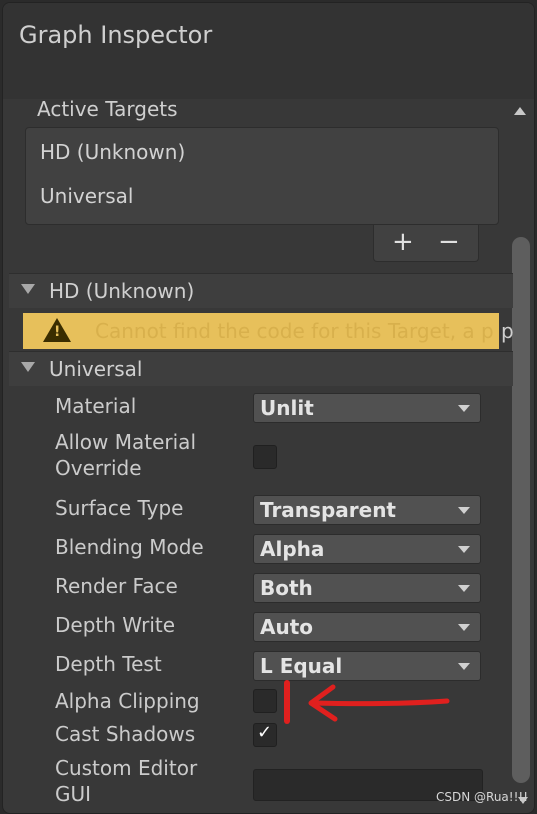  Describe the element at coordinates (482, 797) in the screenshot. I see `watermark: CSDN @Rua!!!!` at that location.